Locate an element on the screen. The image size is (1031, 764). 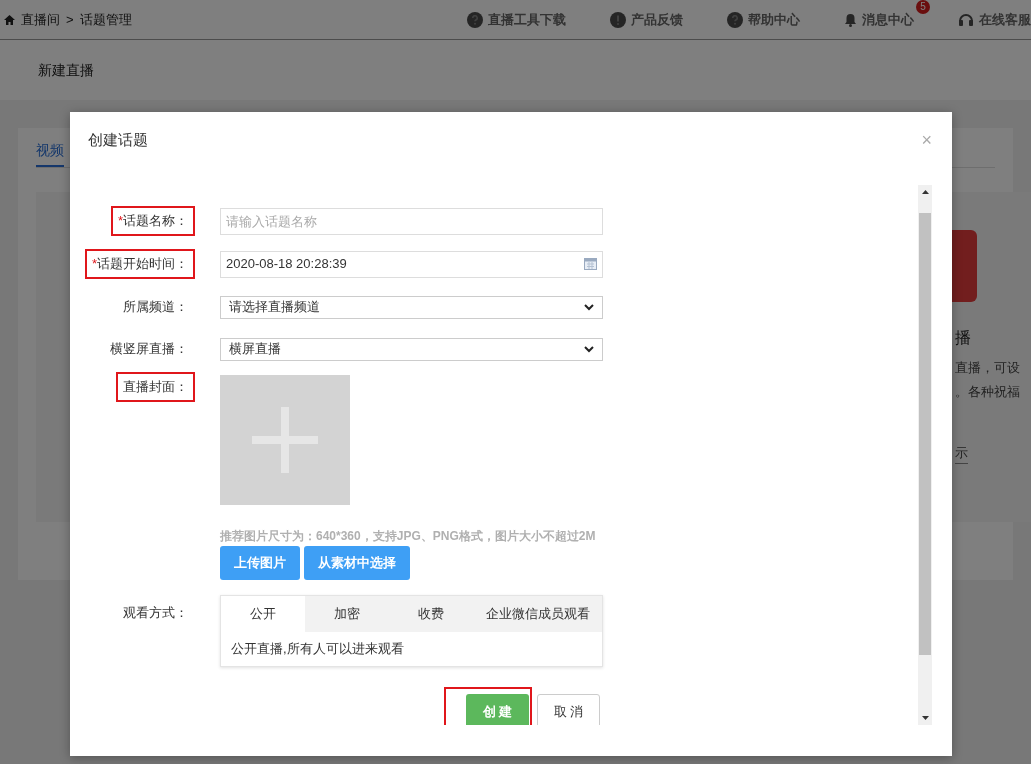
header-link: 消息中心 is located at coordinates (888, 19).